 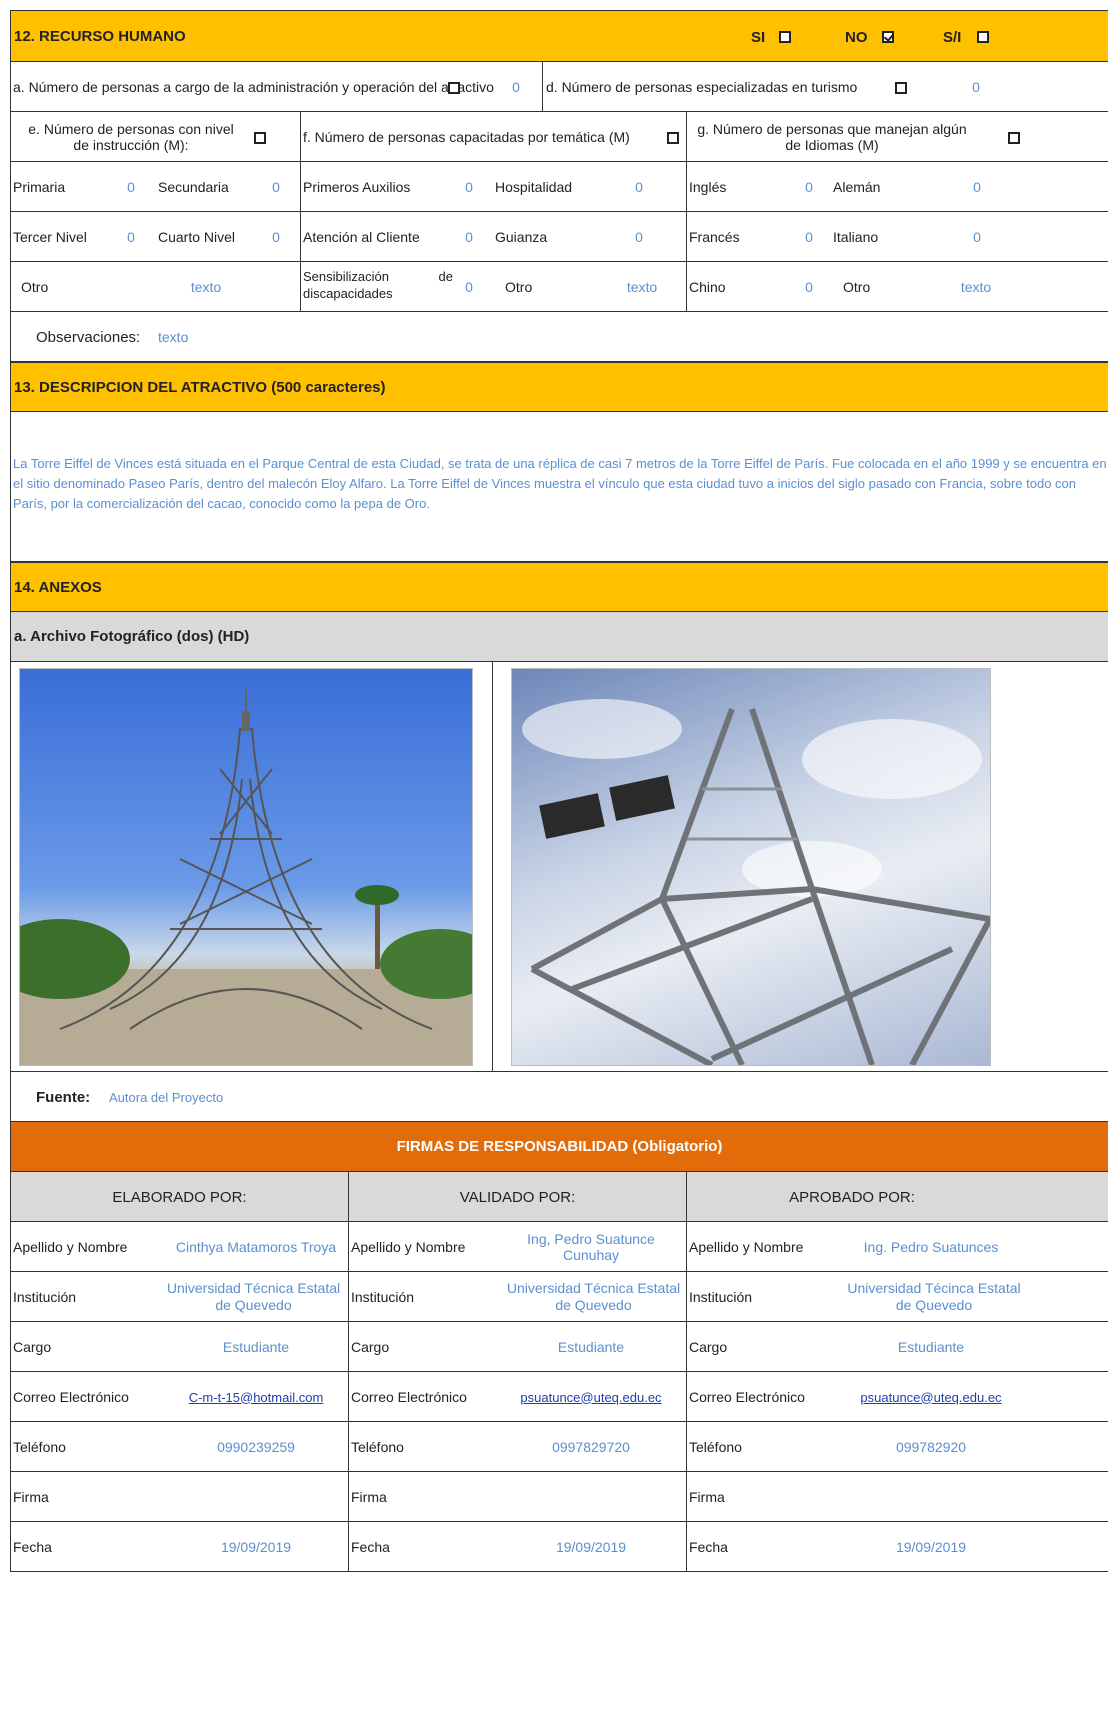 What do you see at coordinates (559, 587) in the screenshot?
I see `section-14-header: 14. ANEXOS` at bounding box center [559, 587].